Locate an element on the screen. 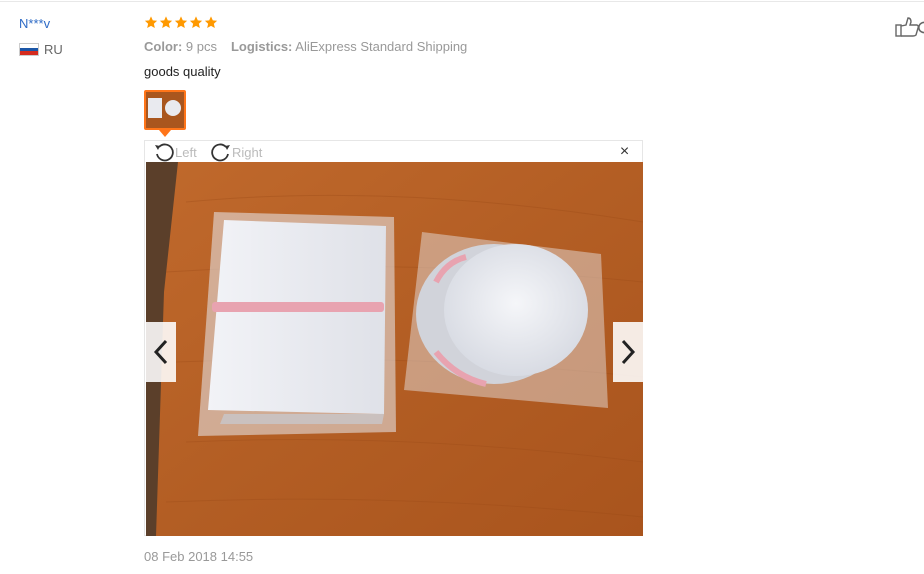 The image size is (924, 574). close-viewer-button: × is located at coordinates (624, 152).